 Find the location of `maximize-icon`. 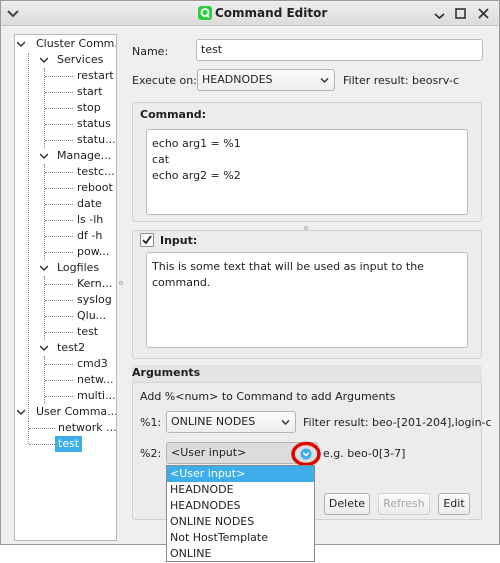

maximize-icon is located at coordinates (460, 13).